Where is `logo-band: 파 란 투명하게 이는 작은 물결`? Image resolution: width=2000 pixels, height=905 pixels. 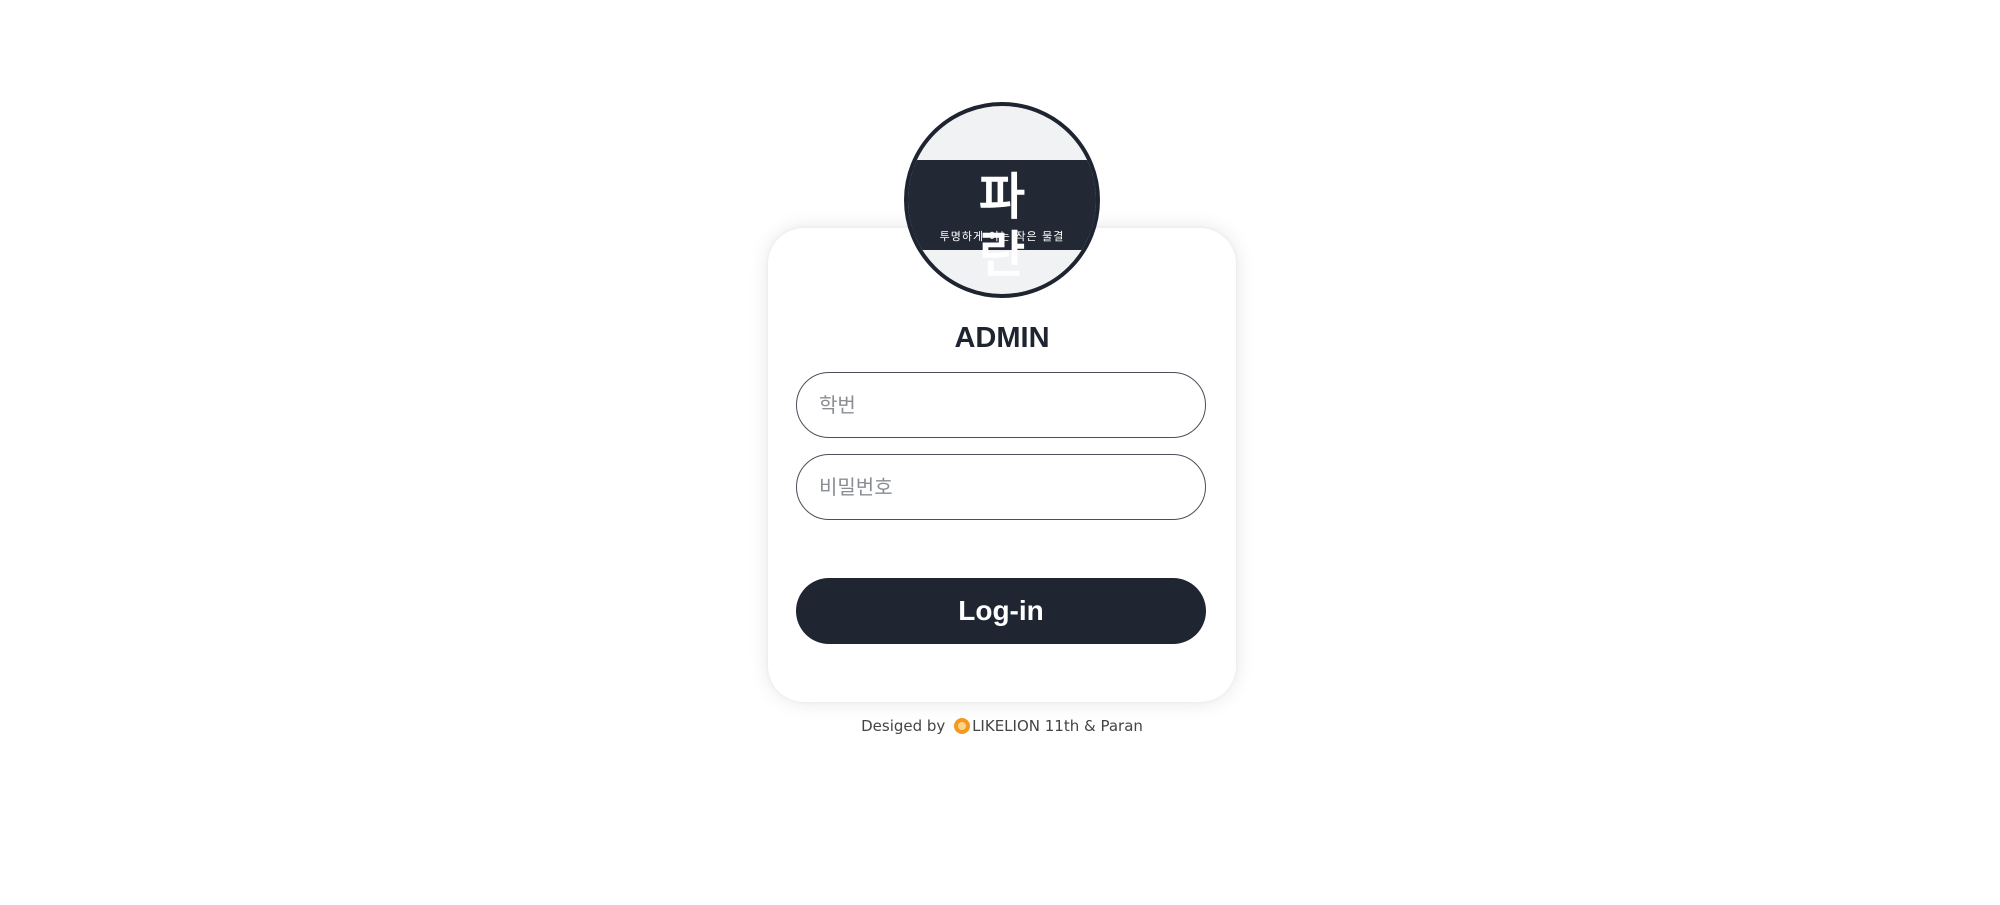 logo-band: 파 란 투명하게 이는 작은 물결 is located at coordinates (1002, 222).